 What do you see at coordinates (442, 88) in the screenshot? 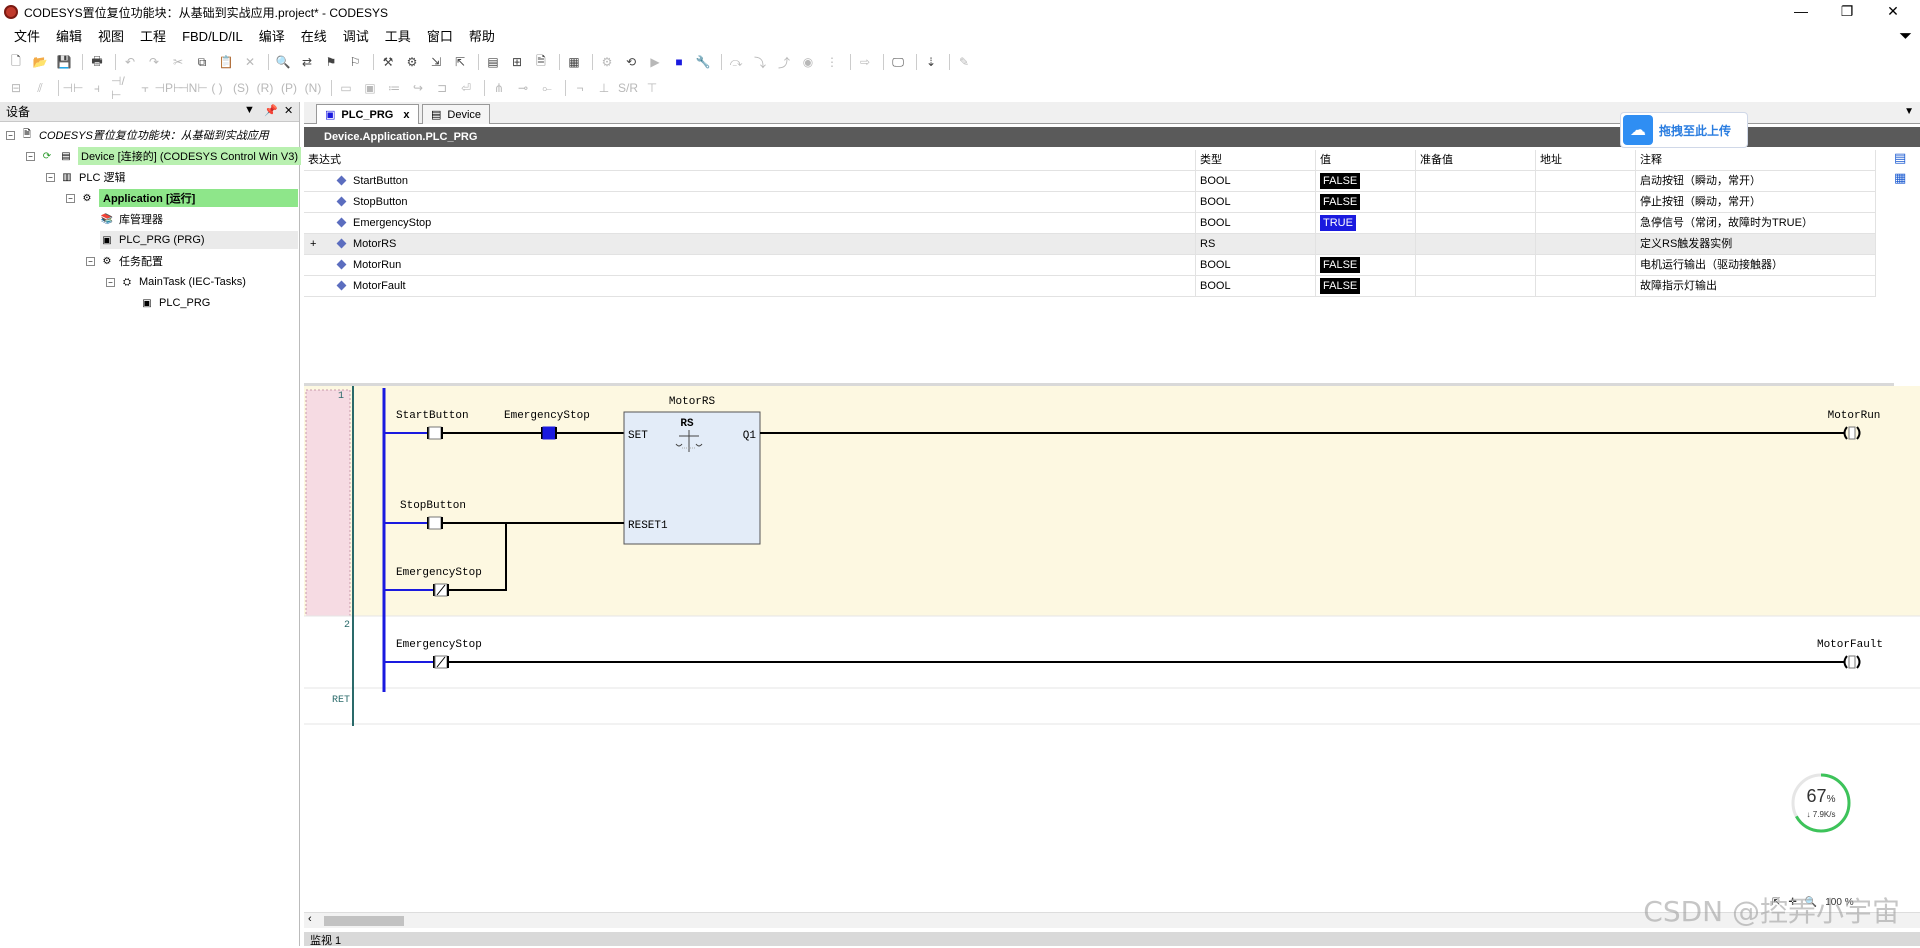
I see `ld-label-icon: ⊐` at bounding box center [442, 88].